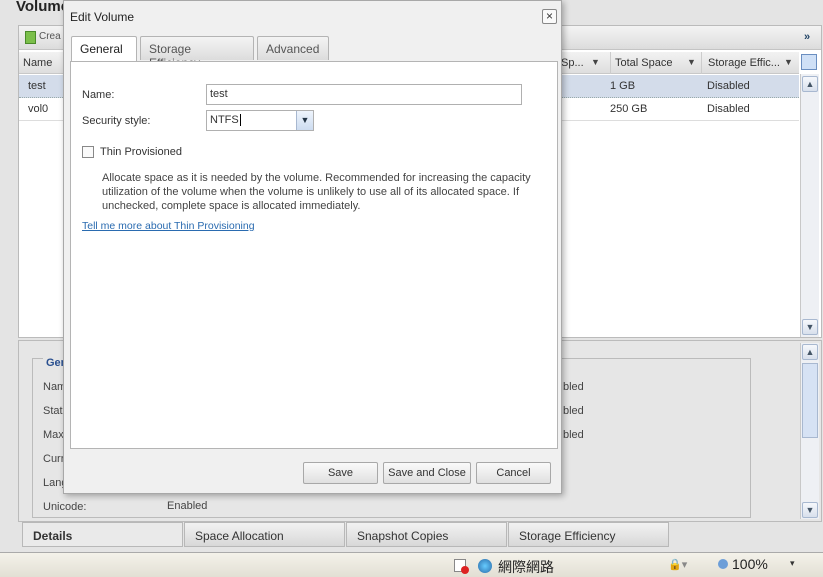 The width and height of the screenshot is (823, 577). Describe the element at coordinates (427, 473) in the screenshot. I see `save-and-close-button: Save and Close` at that location.